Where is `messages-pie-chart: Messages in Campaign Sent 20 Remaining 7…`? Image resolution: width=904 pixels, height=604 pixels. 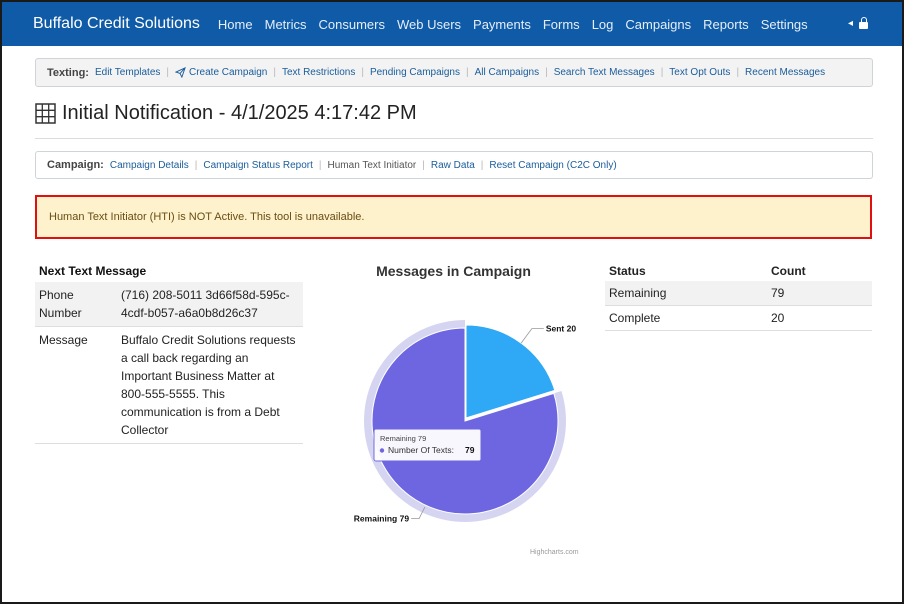 messages-pie-chart: Messages in Campaign Sent 20 Remaining 7… is located at coordinates (459, 408).